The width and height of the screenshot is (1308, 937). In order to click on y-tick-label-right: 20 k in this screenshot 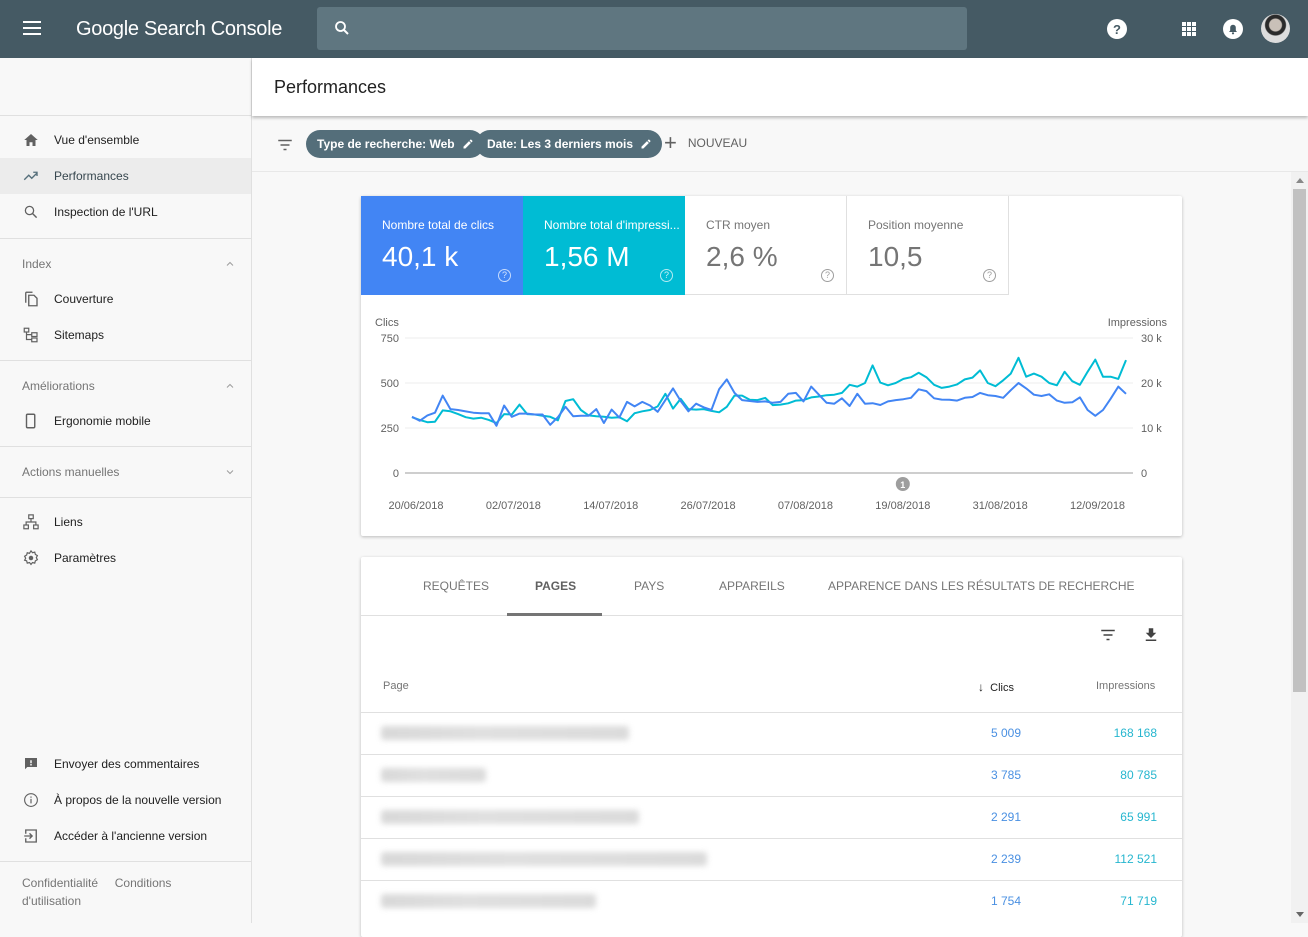, I will do `click(1151, 384)`.